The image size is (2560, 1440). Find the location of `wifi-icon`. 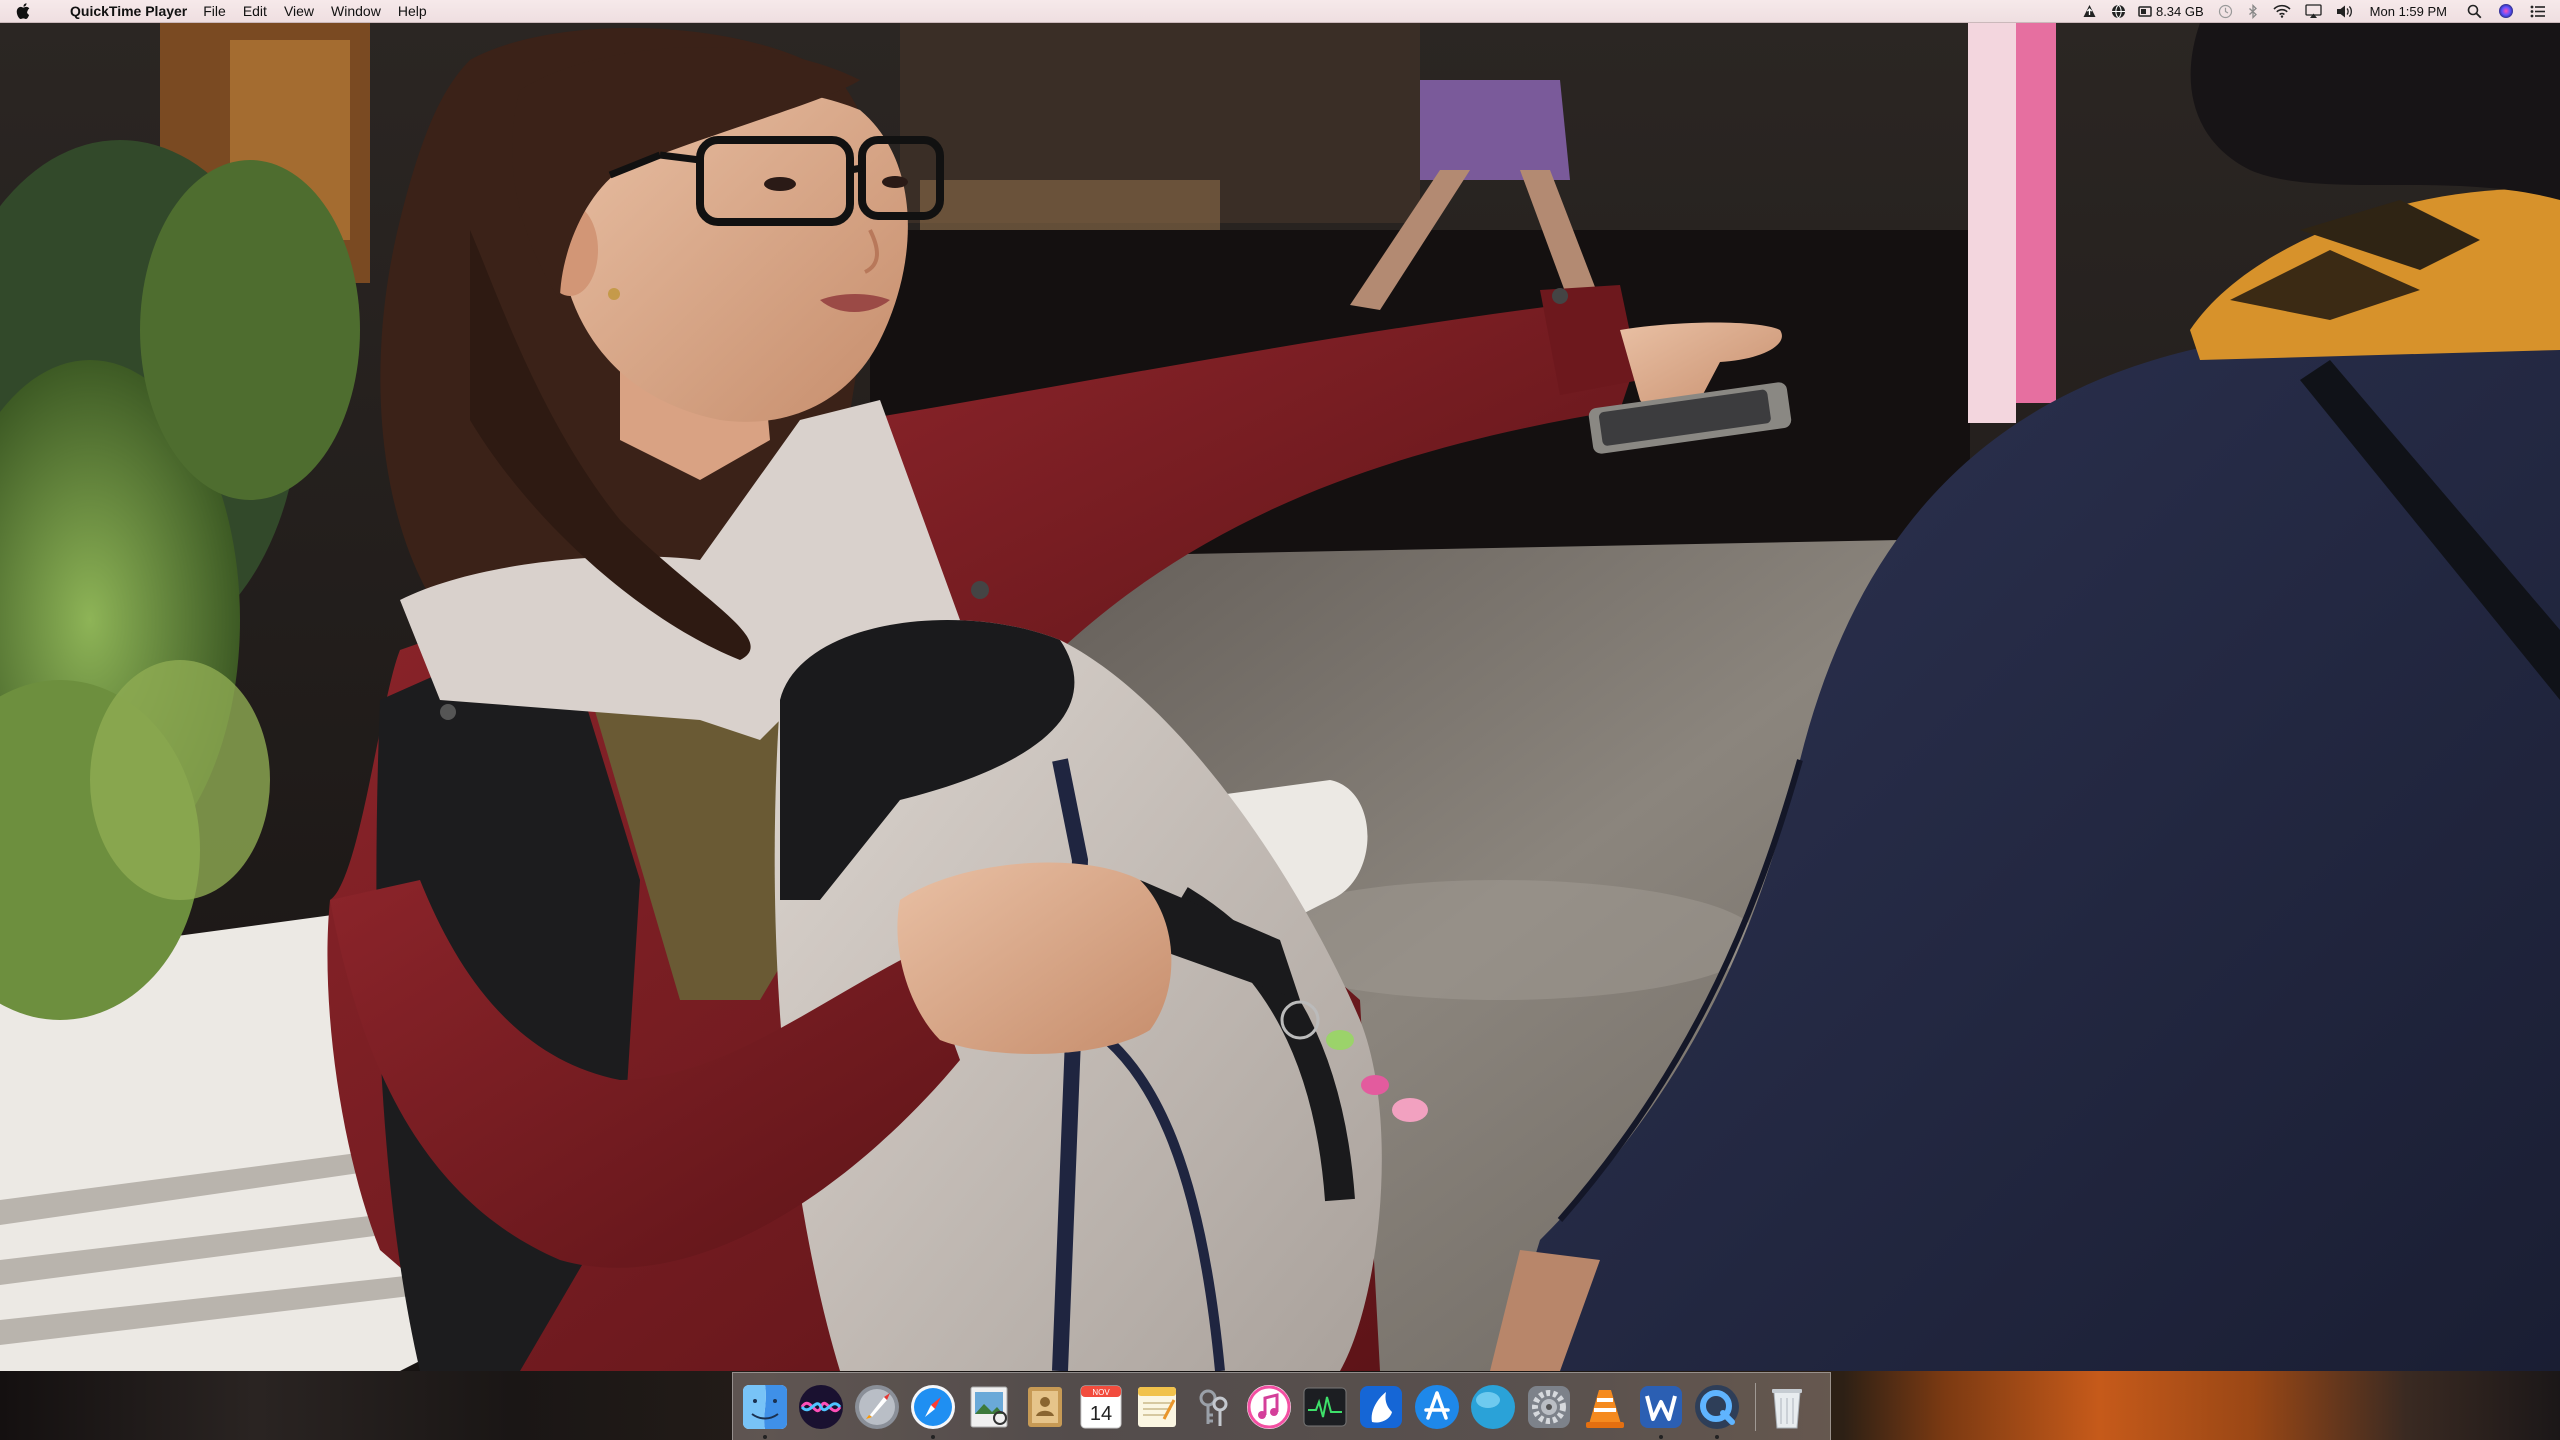

wifi-icon is located at coordinates (2282, 11).